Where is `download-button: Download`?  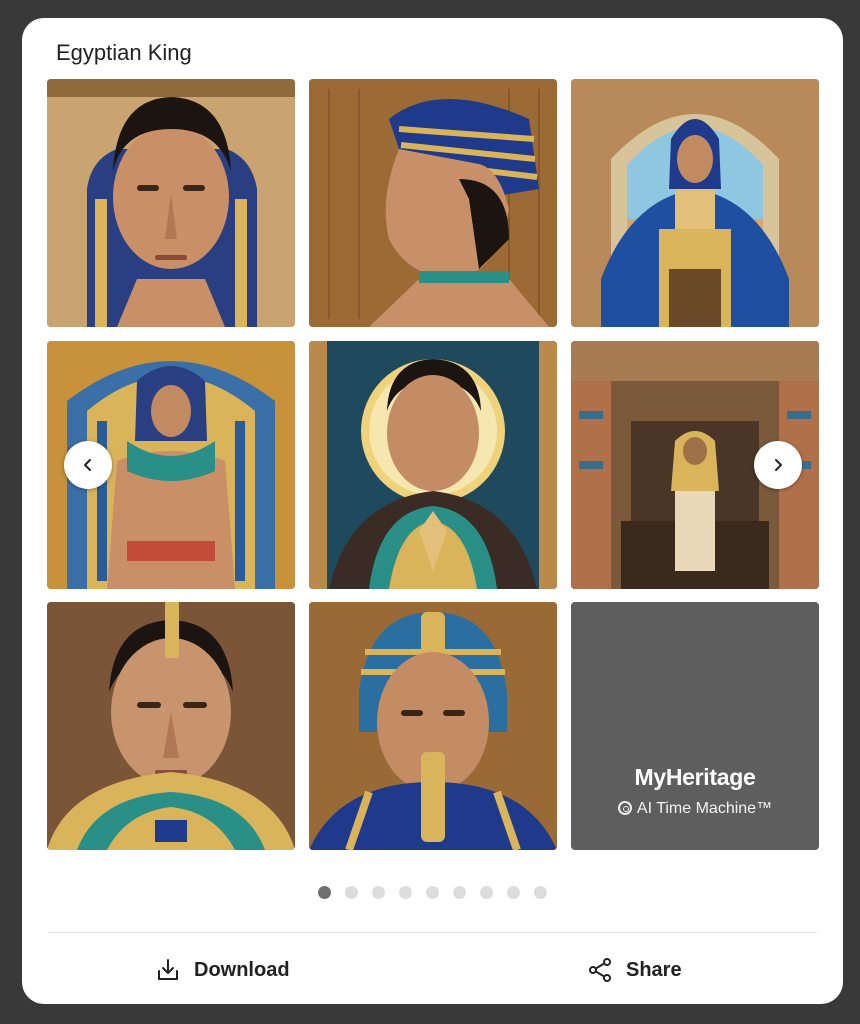 download-button: Download is located at coordinates (222, 970).